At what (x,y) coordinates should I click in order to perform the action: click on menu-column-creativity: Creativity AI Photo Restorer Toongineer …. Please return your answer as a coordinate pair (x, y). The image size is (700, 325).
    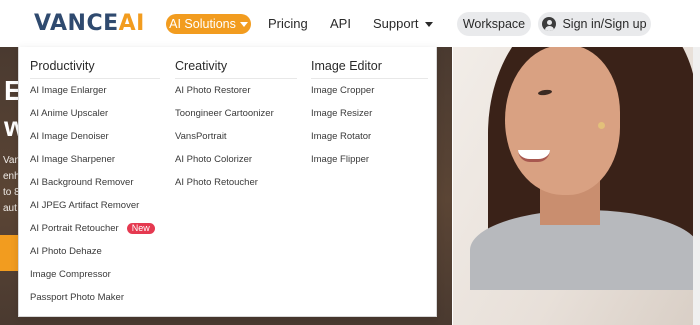
    Looking at the image, I should click on (236, 129).